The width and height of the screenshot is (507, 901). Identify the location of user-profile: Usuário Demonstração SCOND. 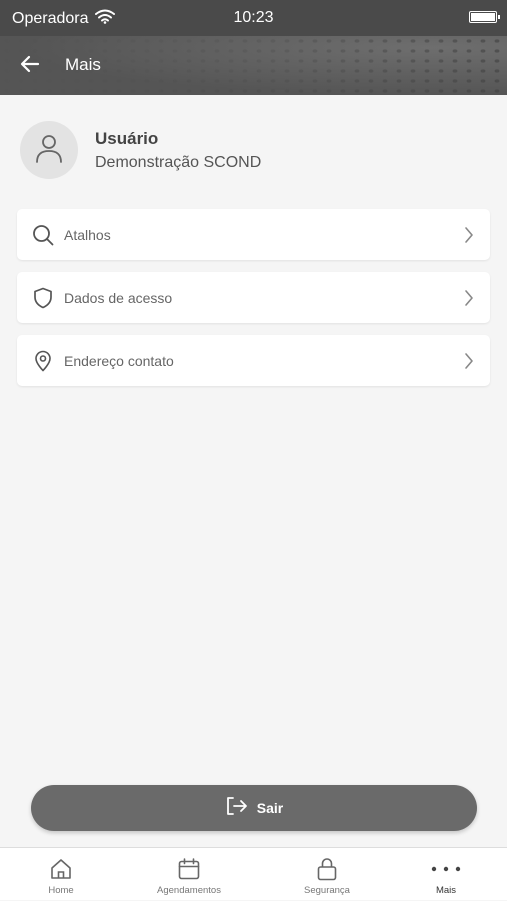
(140, 150).